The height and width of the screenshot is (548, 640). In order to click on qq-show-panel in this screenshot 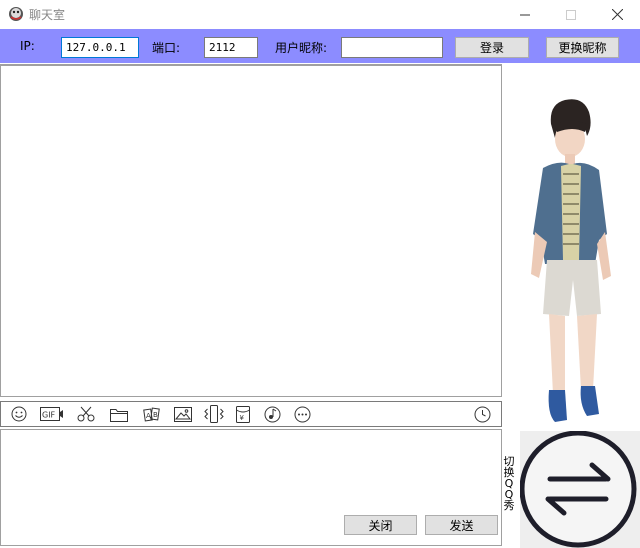, I will do `click(571, 247)`.